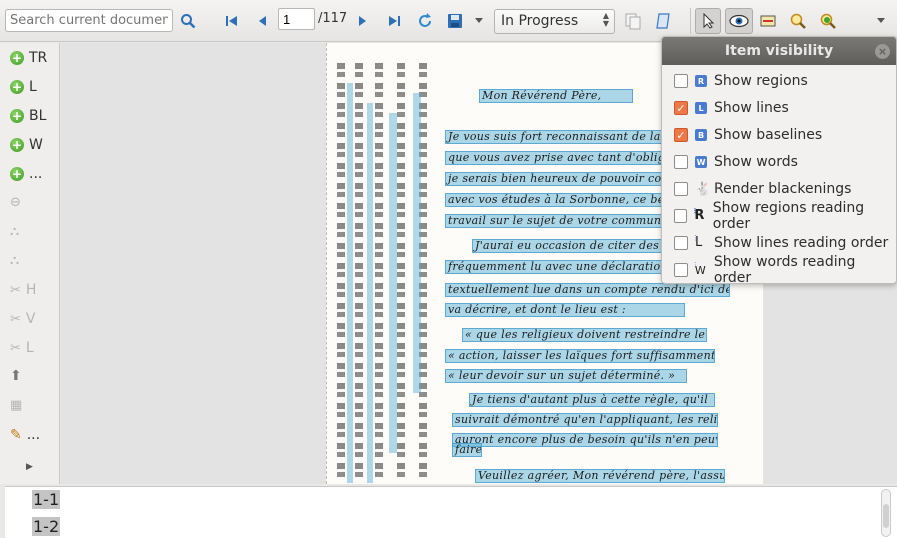 The width and height of the screenshot is (897, 538). Describe the element at coordinates (701, 135) in the screenshot. I see `baseline-icon: B` at that location.